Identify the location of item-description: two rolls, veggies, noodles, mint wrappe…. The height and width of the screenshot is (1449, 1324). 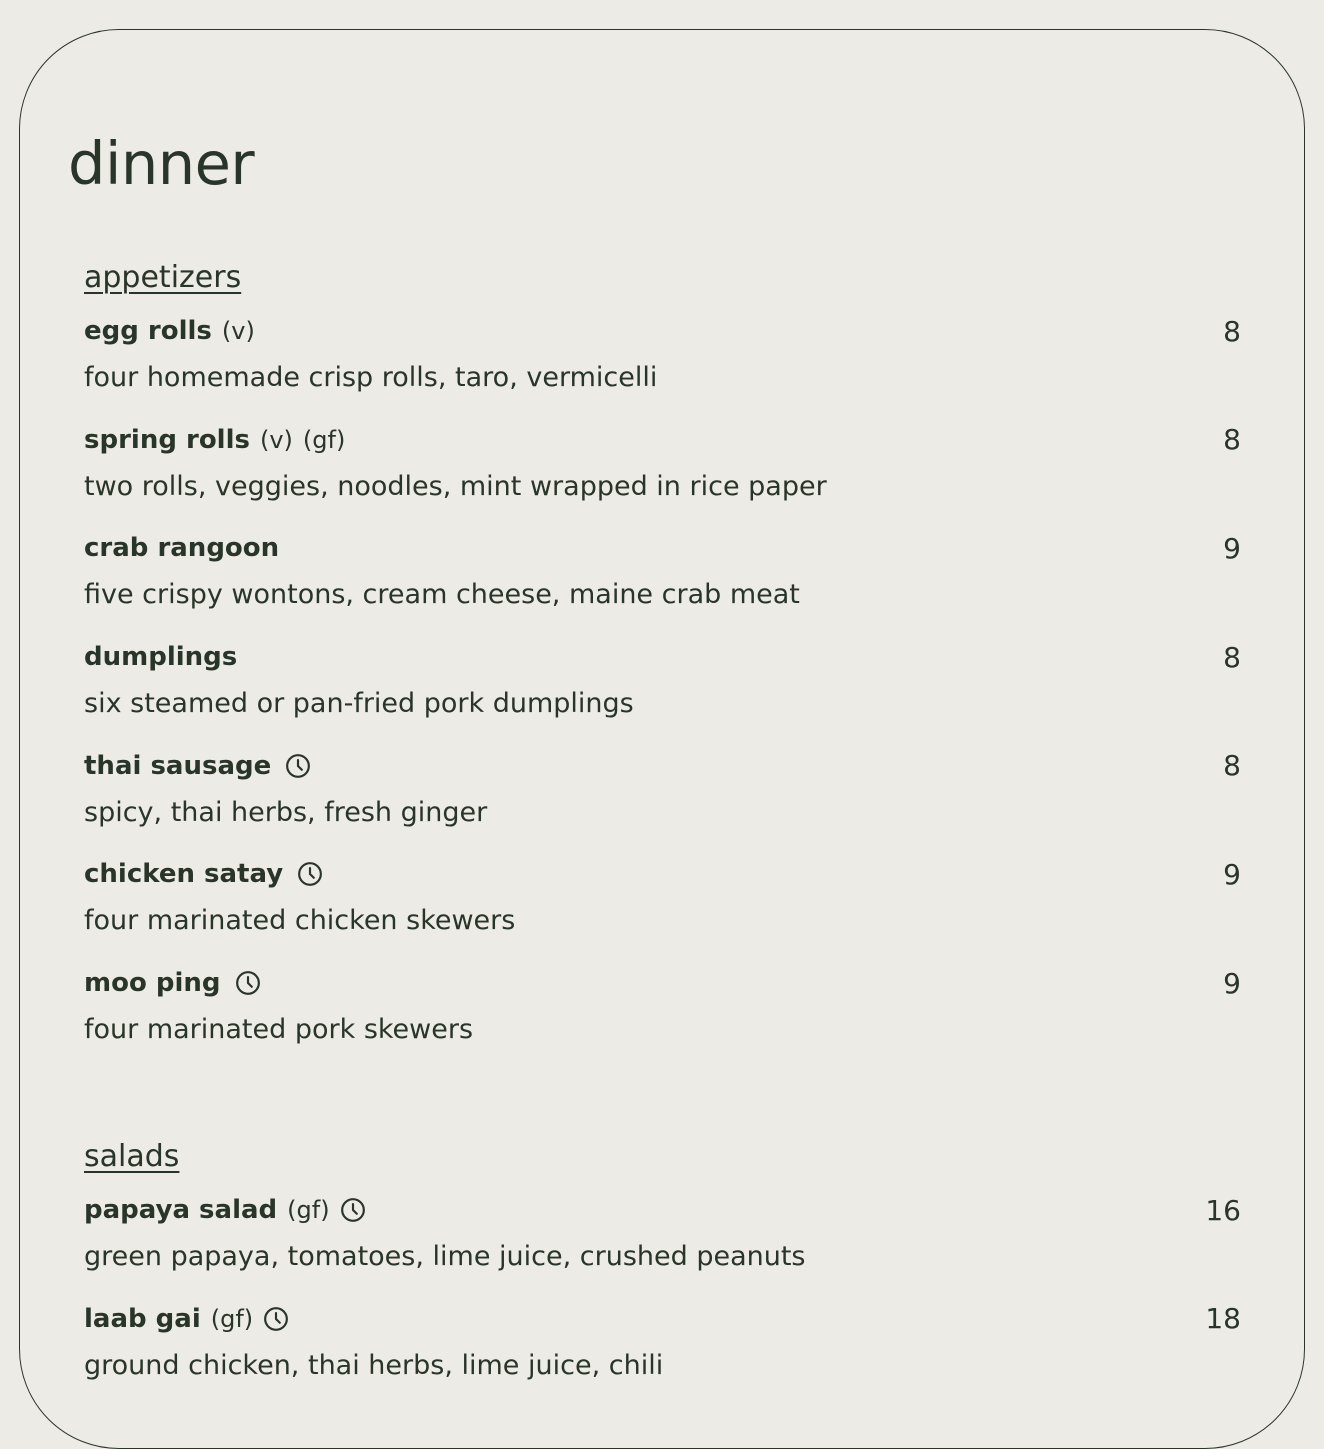
(455, 486).